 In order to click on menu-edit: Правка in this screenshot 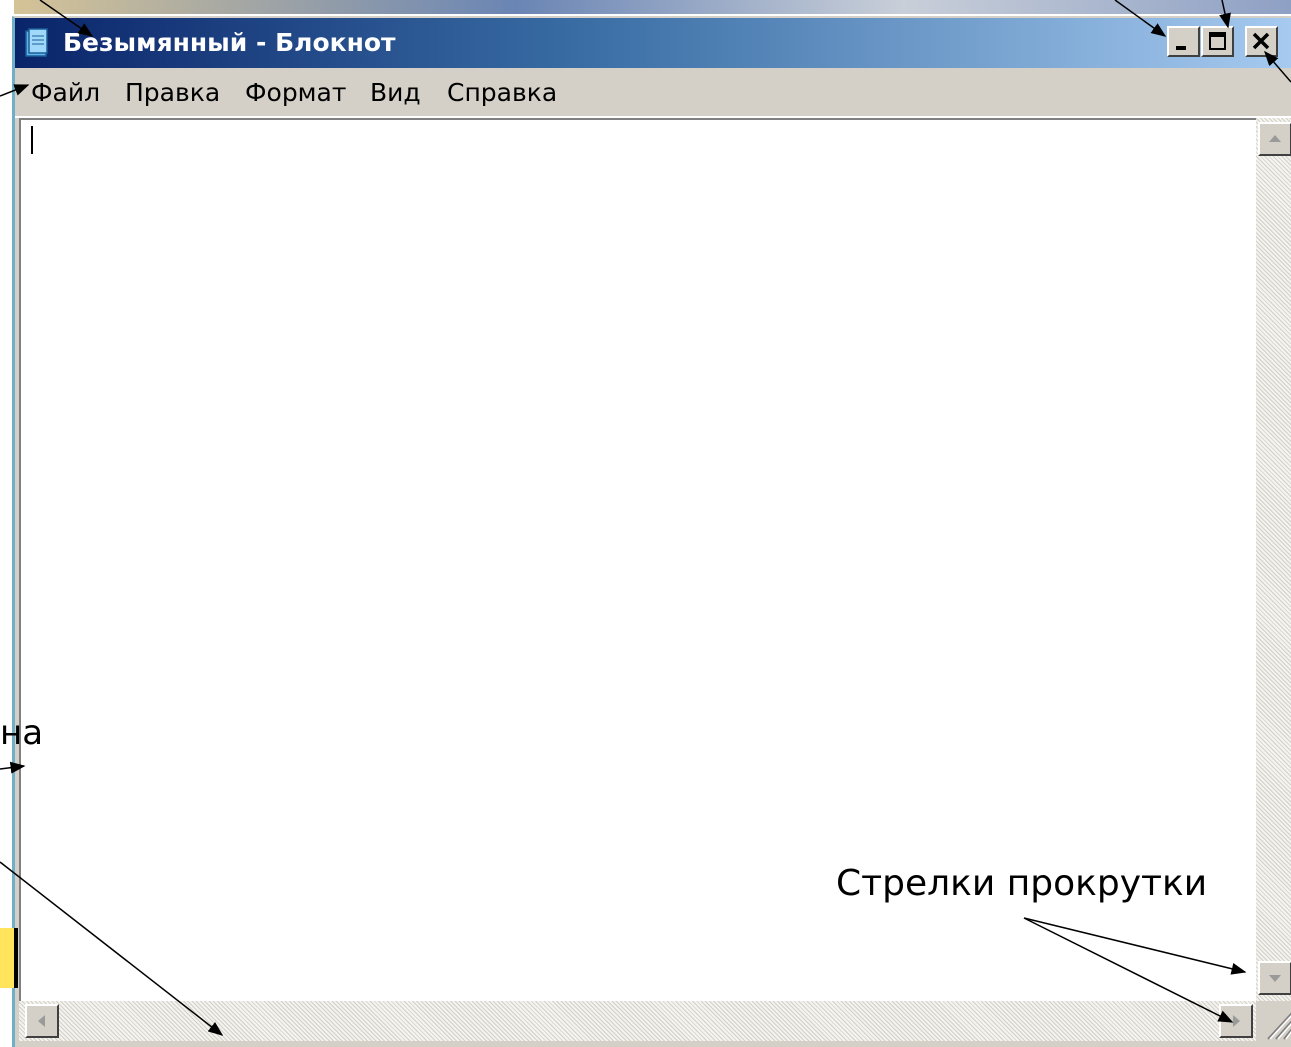, I will do `click(172, 93)`.